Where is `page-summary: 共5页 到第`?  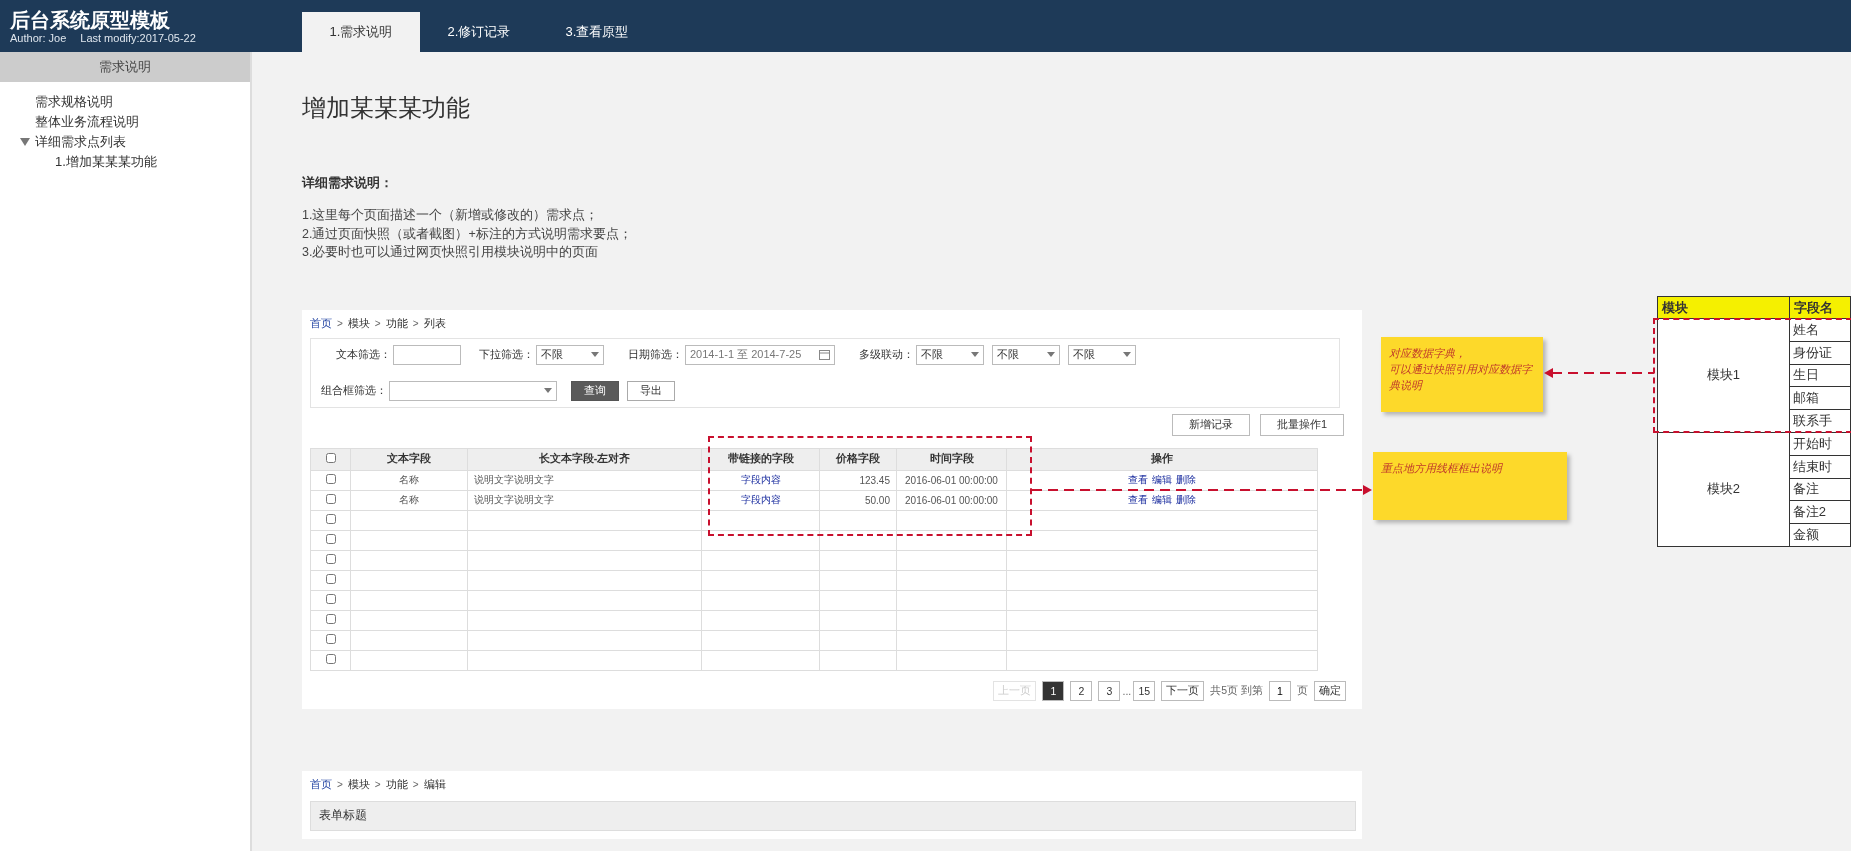
page-summary: 共5页 到第 is located at coordinates (1236, 690).